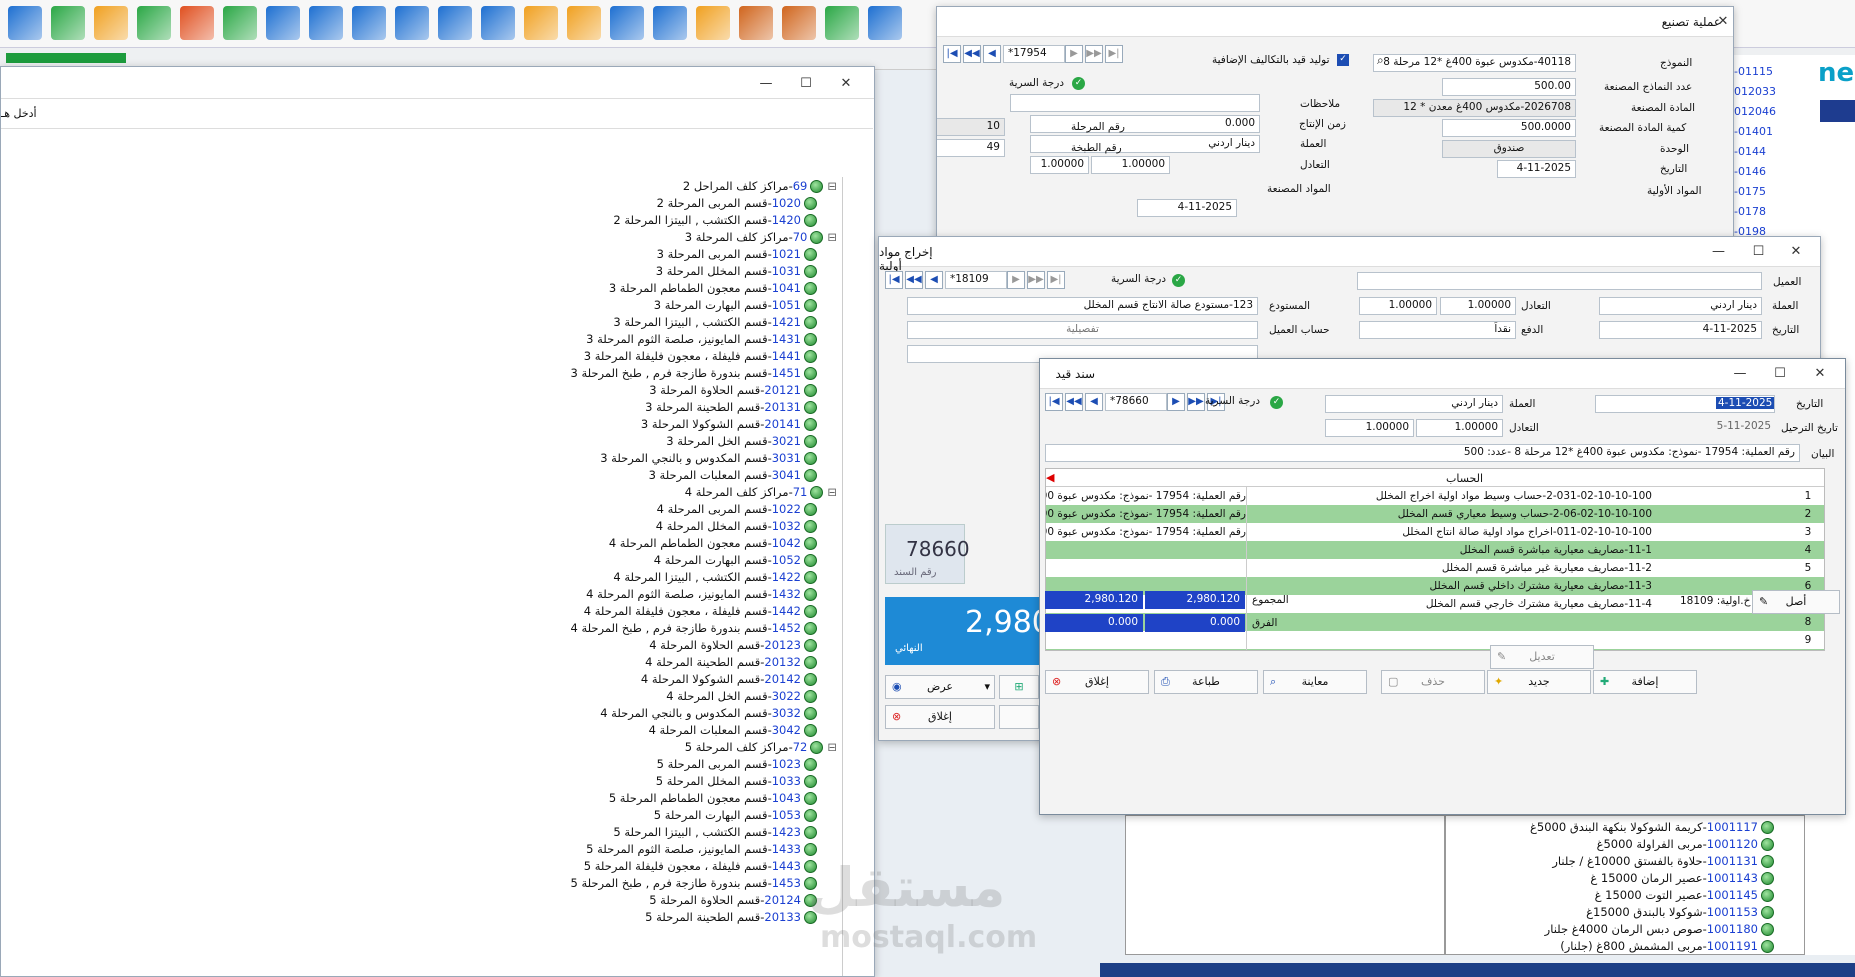 Image resolution: width=1855 pixels, height=977 pixels. Describe the element at coordinates (1435, 640) in the screenshot. I see `journal-row` at that location.